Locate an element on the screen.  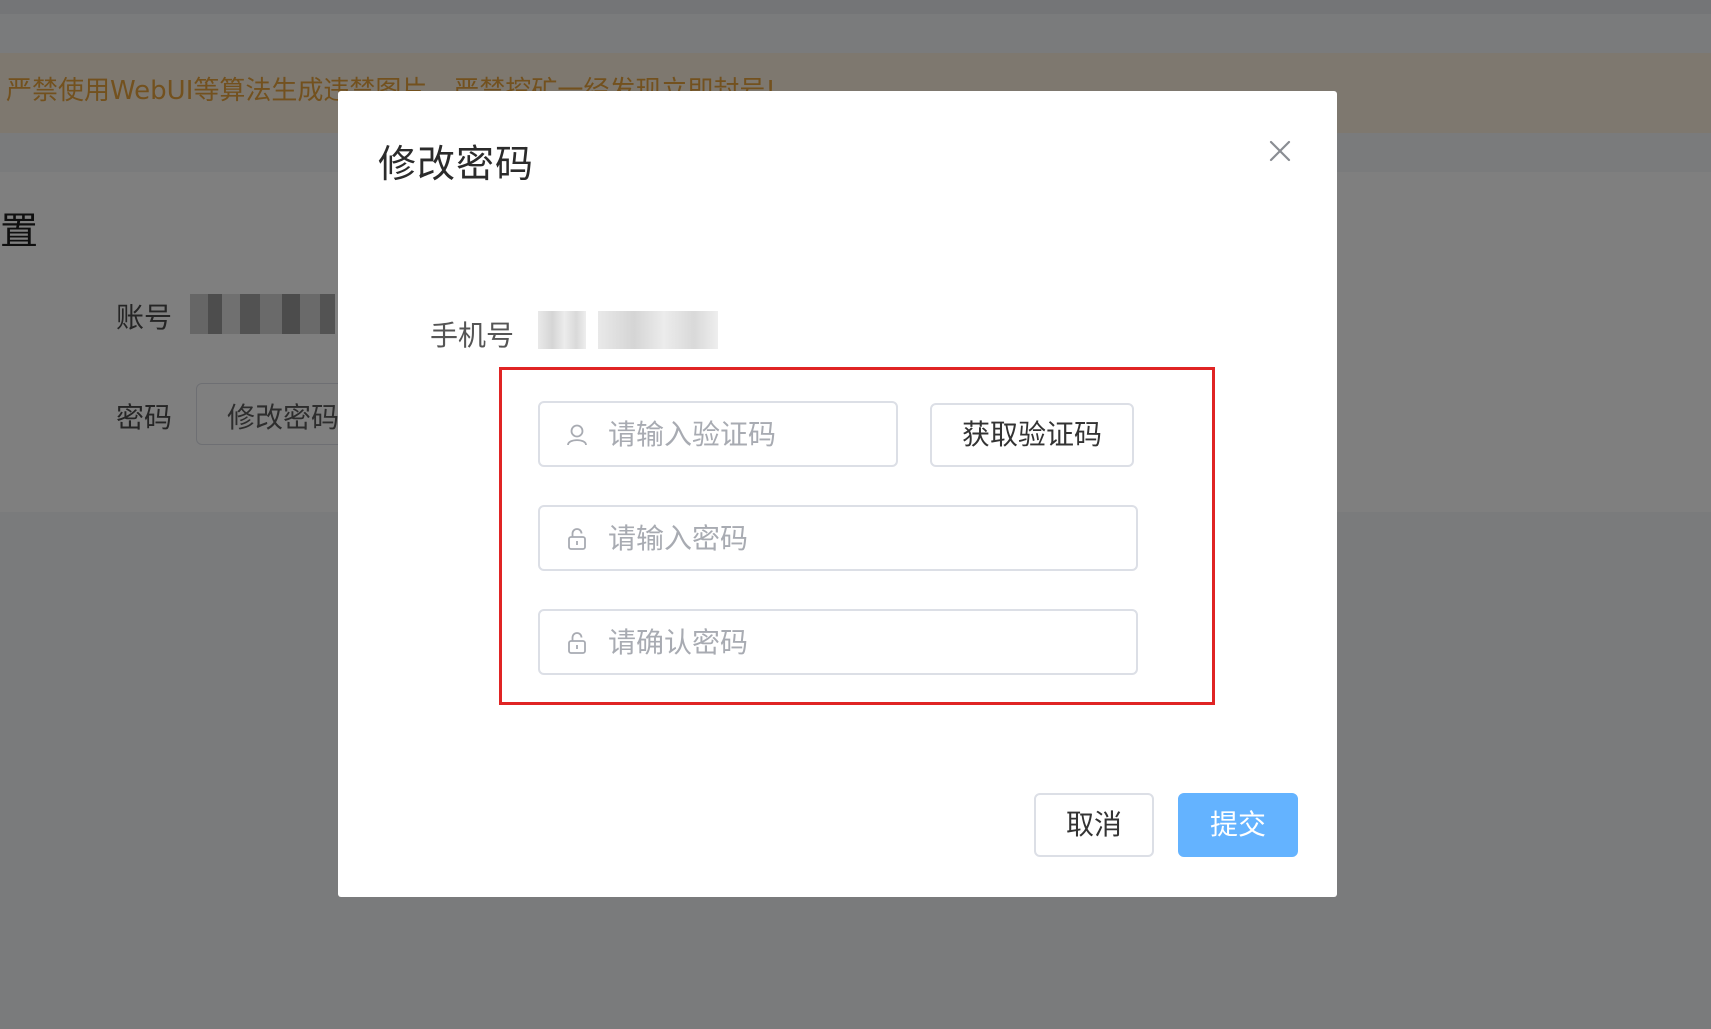
verification-code-field is located at coordinates (718, 434).